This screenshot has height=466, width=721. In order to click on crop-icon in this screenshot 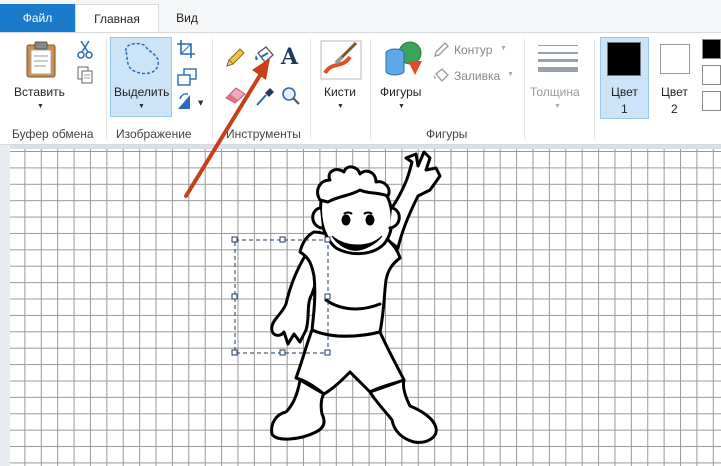, I will do `click(186, 50)`.